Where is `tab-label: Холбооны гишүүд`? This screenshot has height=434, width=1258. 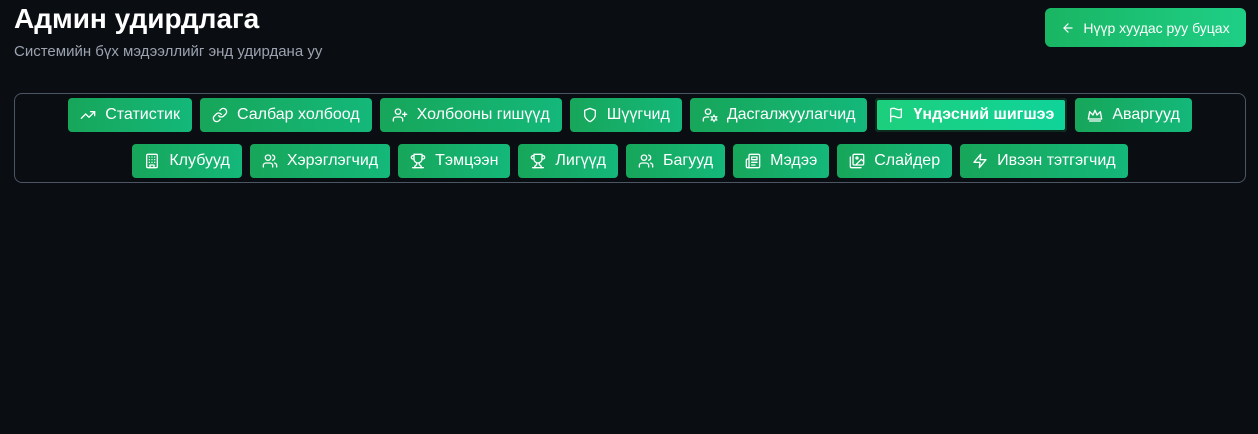
tab-label: Холбооны гишүүд is located at coordinates (483, 114).